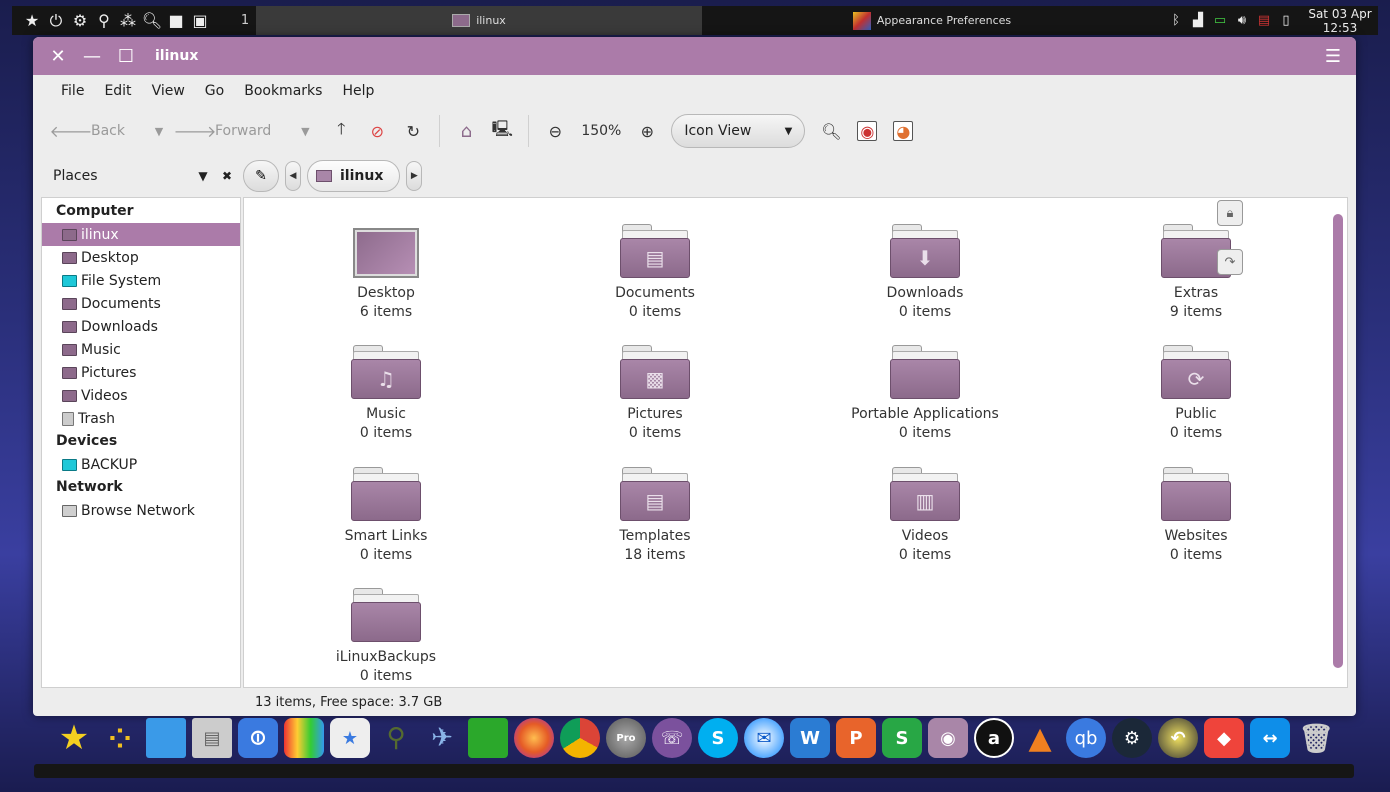 The width and height of the screenshot is (1390, 792). I want to click on steam-icon: ⚙, so click(1132, 738).